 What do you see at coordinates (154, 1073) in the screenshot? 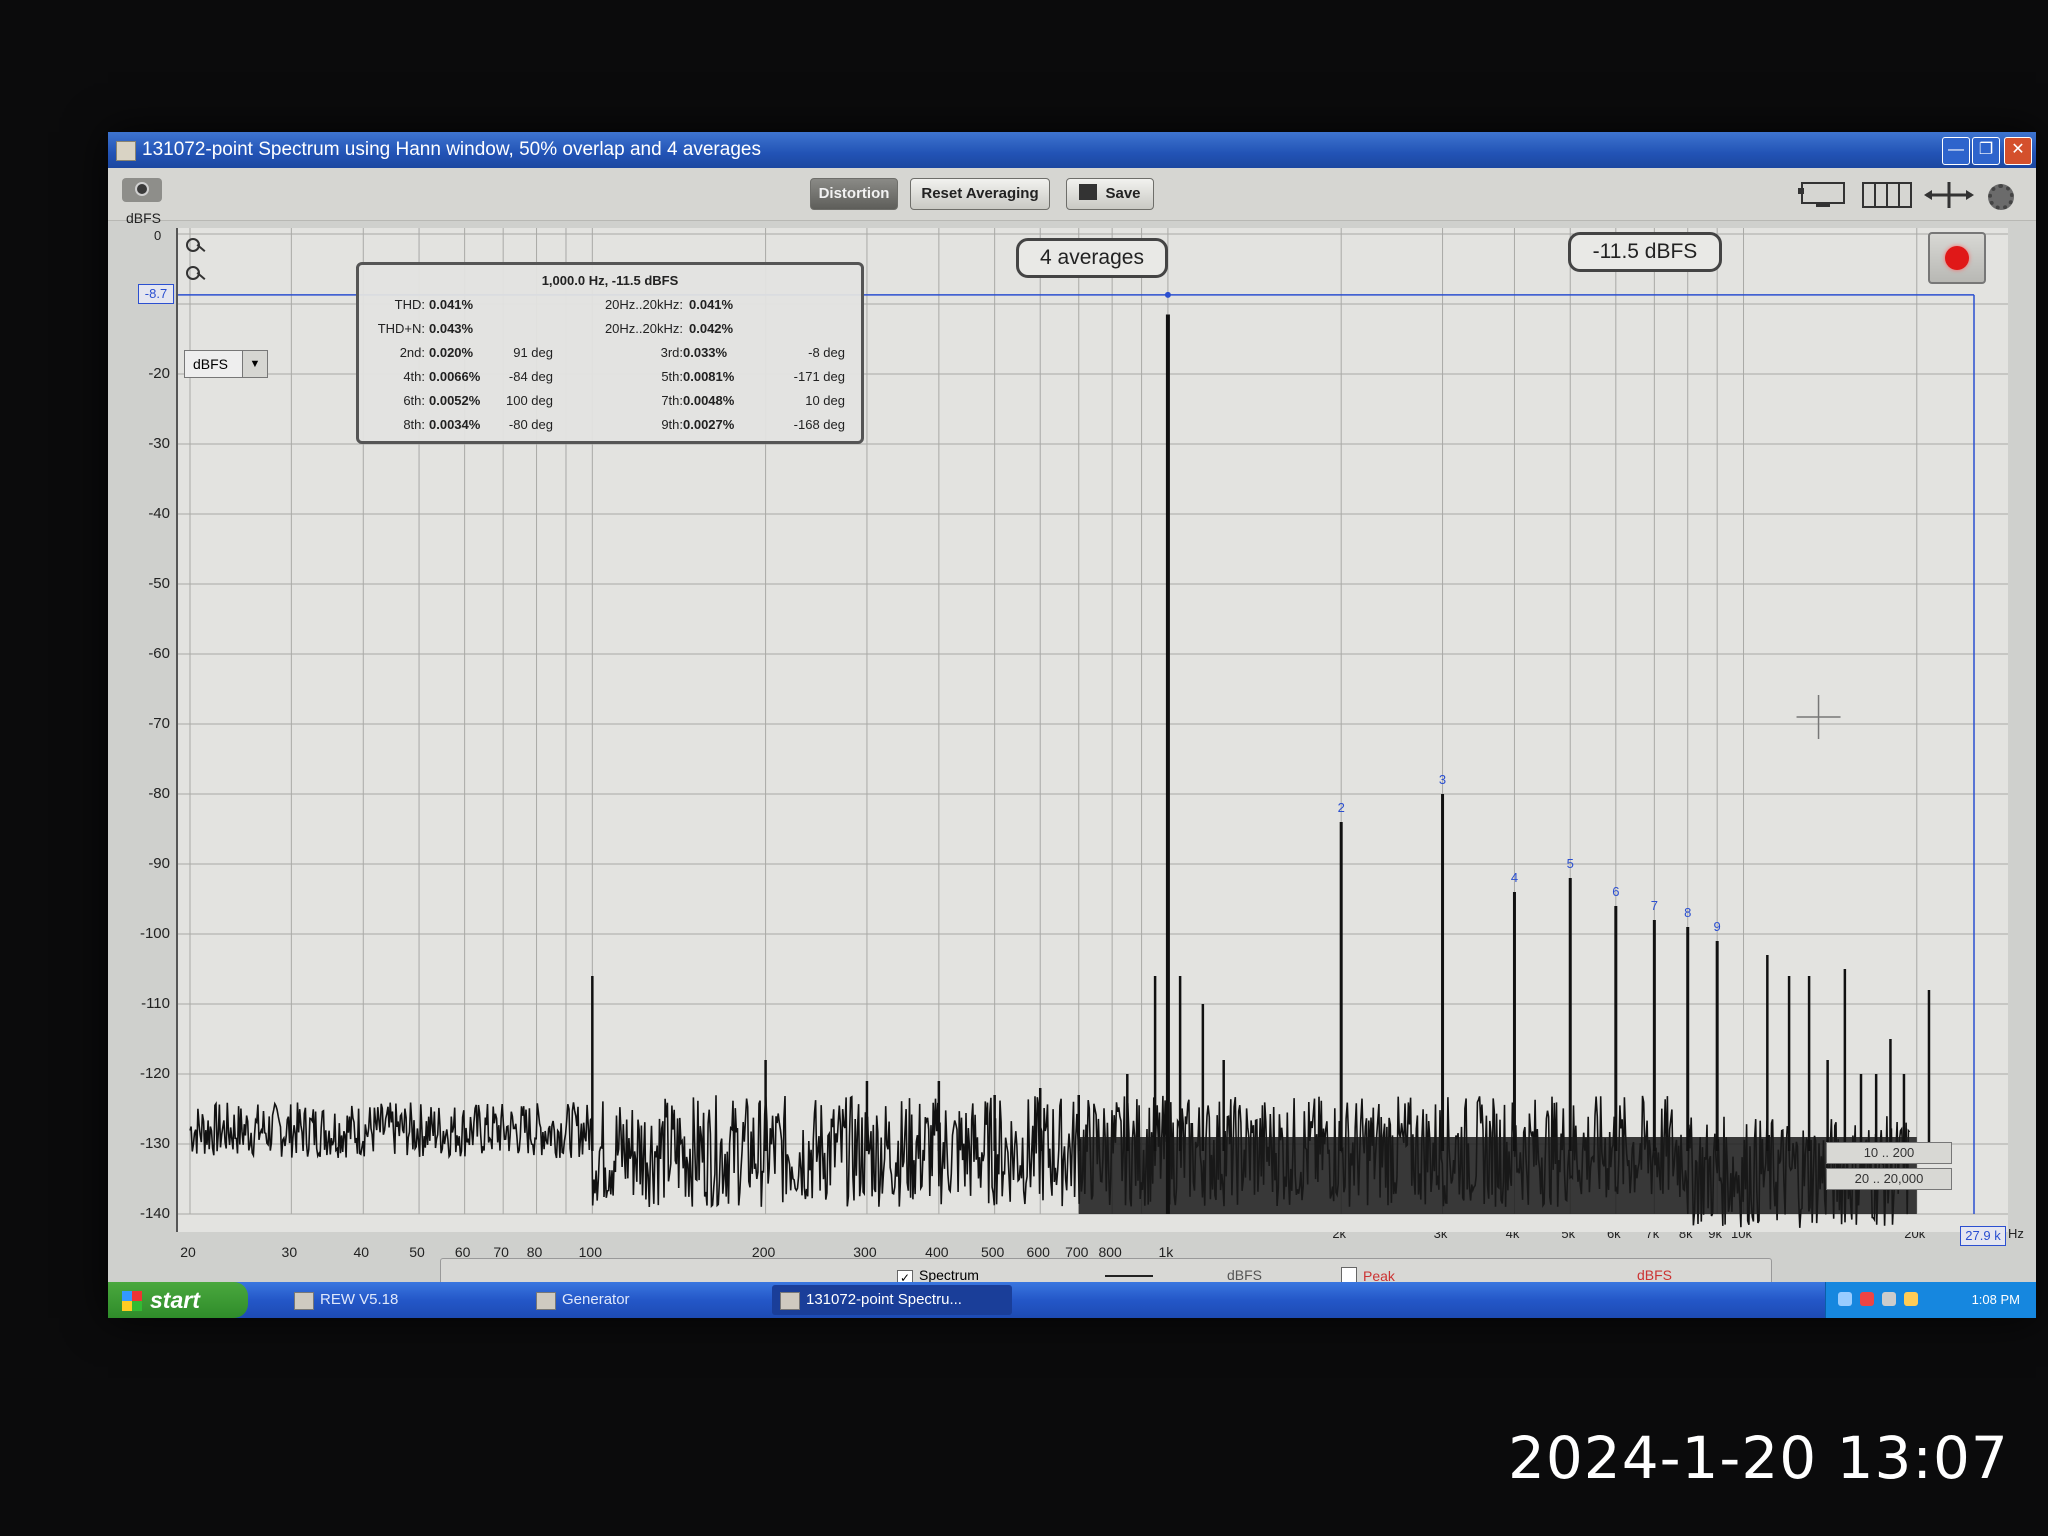
I see `y-tick-label: -120` at bounding box center [154, 1073].